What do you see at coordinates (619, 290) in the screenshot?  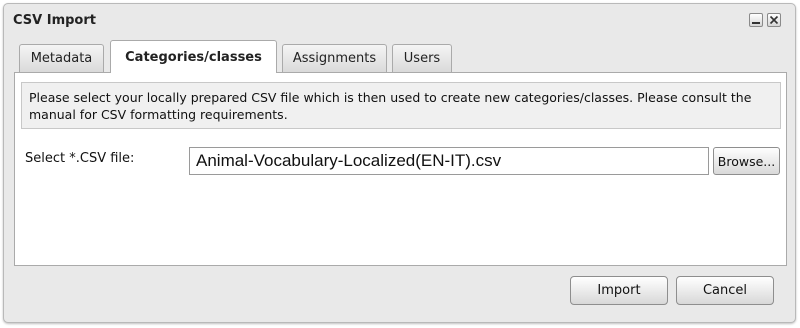 I see `import-button: Import` at bounding box center [619, 290].